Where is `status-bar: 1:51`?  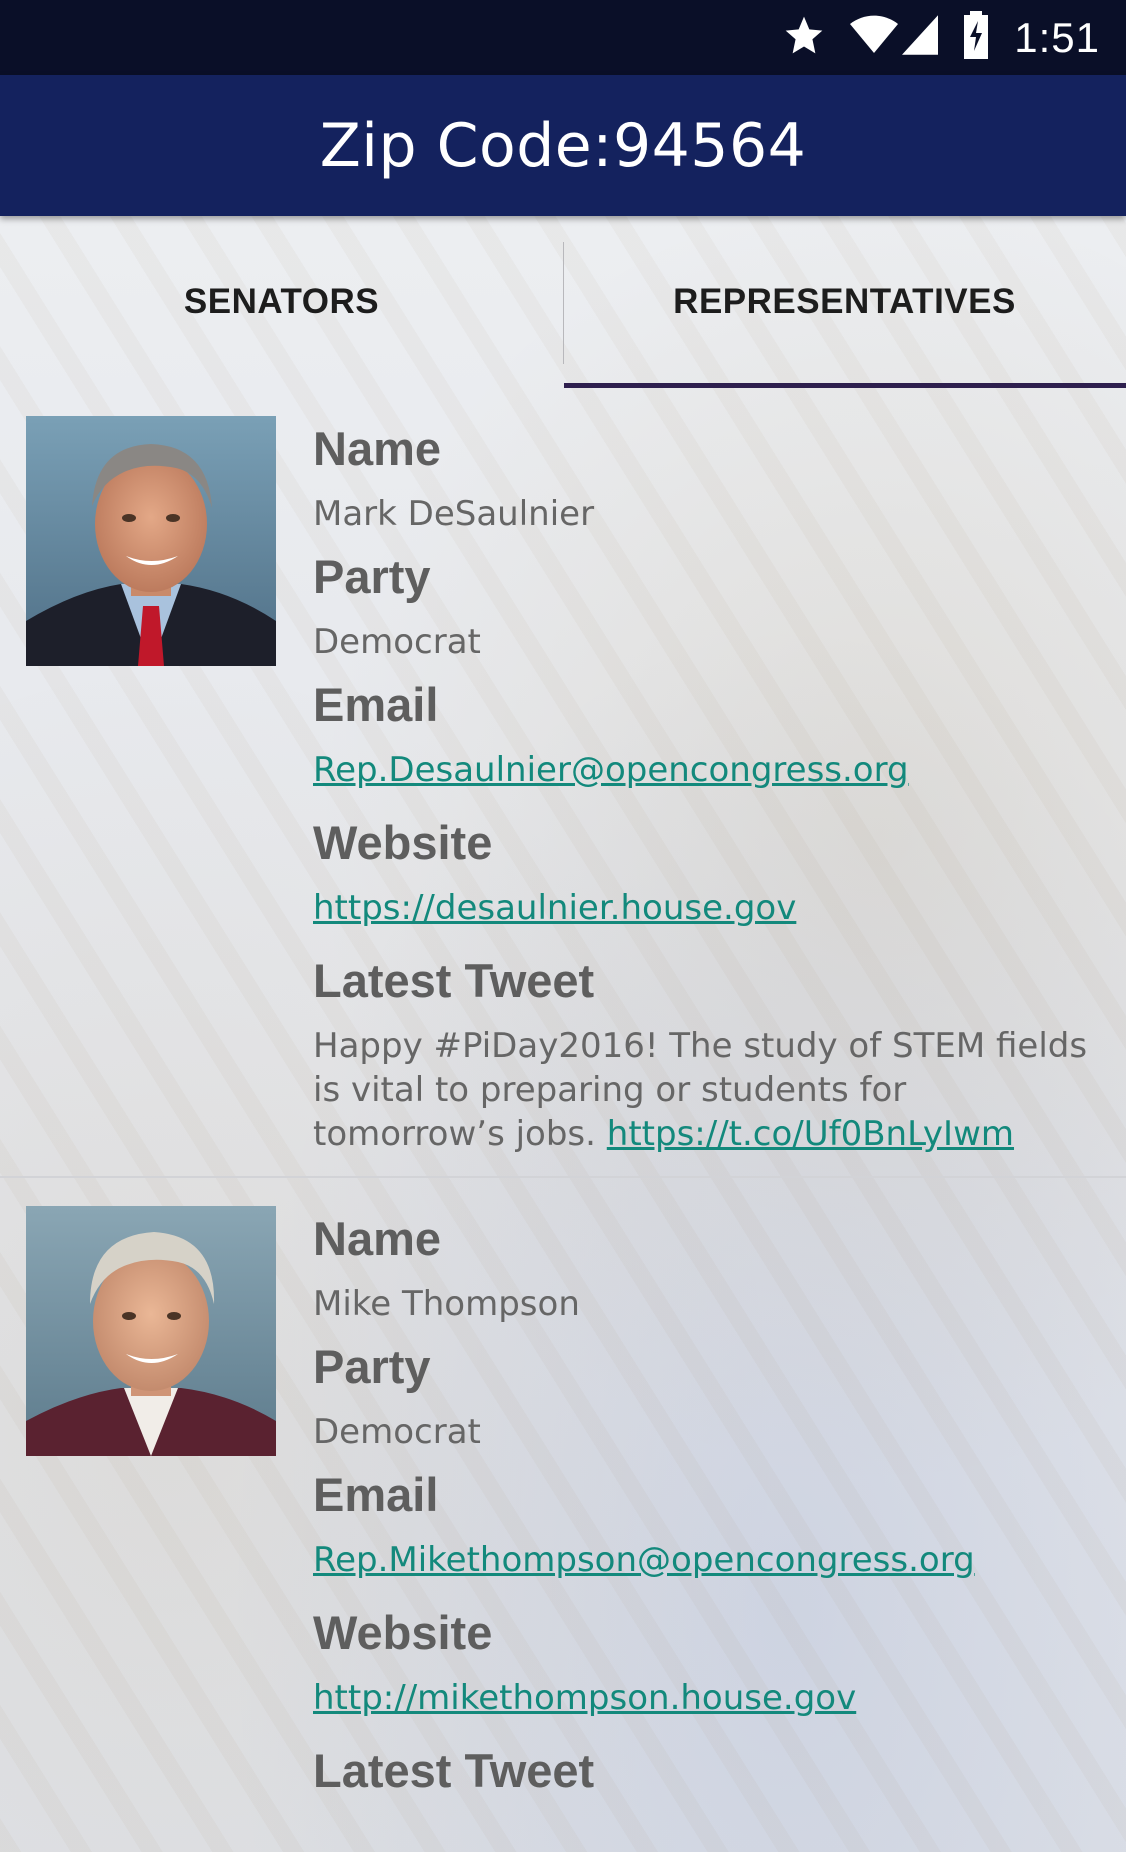
status-bar: 1:51 is located at coordinates (563, 37).